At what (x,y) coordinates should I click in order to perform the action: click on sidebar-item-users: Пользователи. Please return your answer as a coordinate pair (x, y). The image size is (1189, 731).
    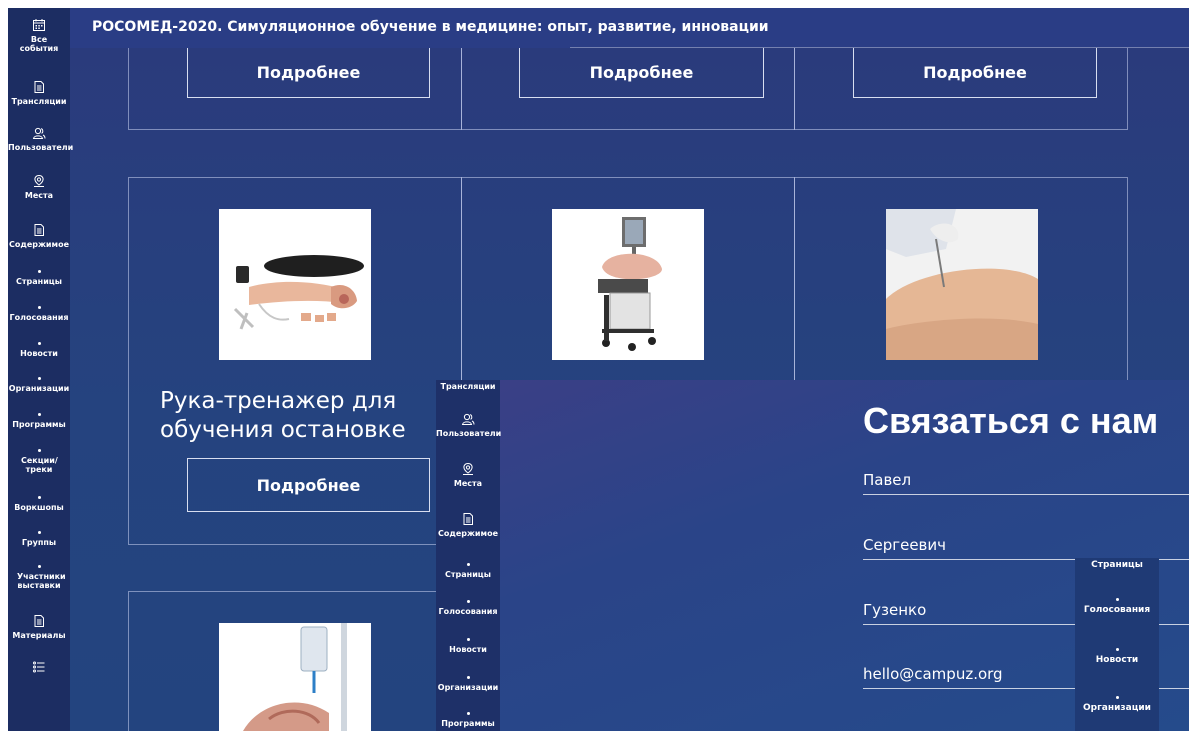
    Looking at the image, I should click on (41, 139).